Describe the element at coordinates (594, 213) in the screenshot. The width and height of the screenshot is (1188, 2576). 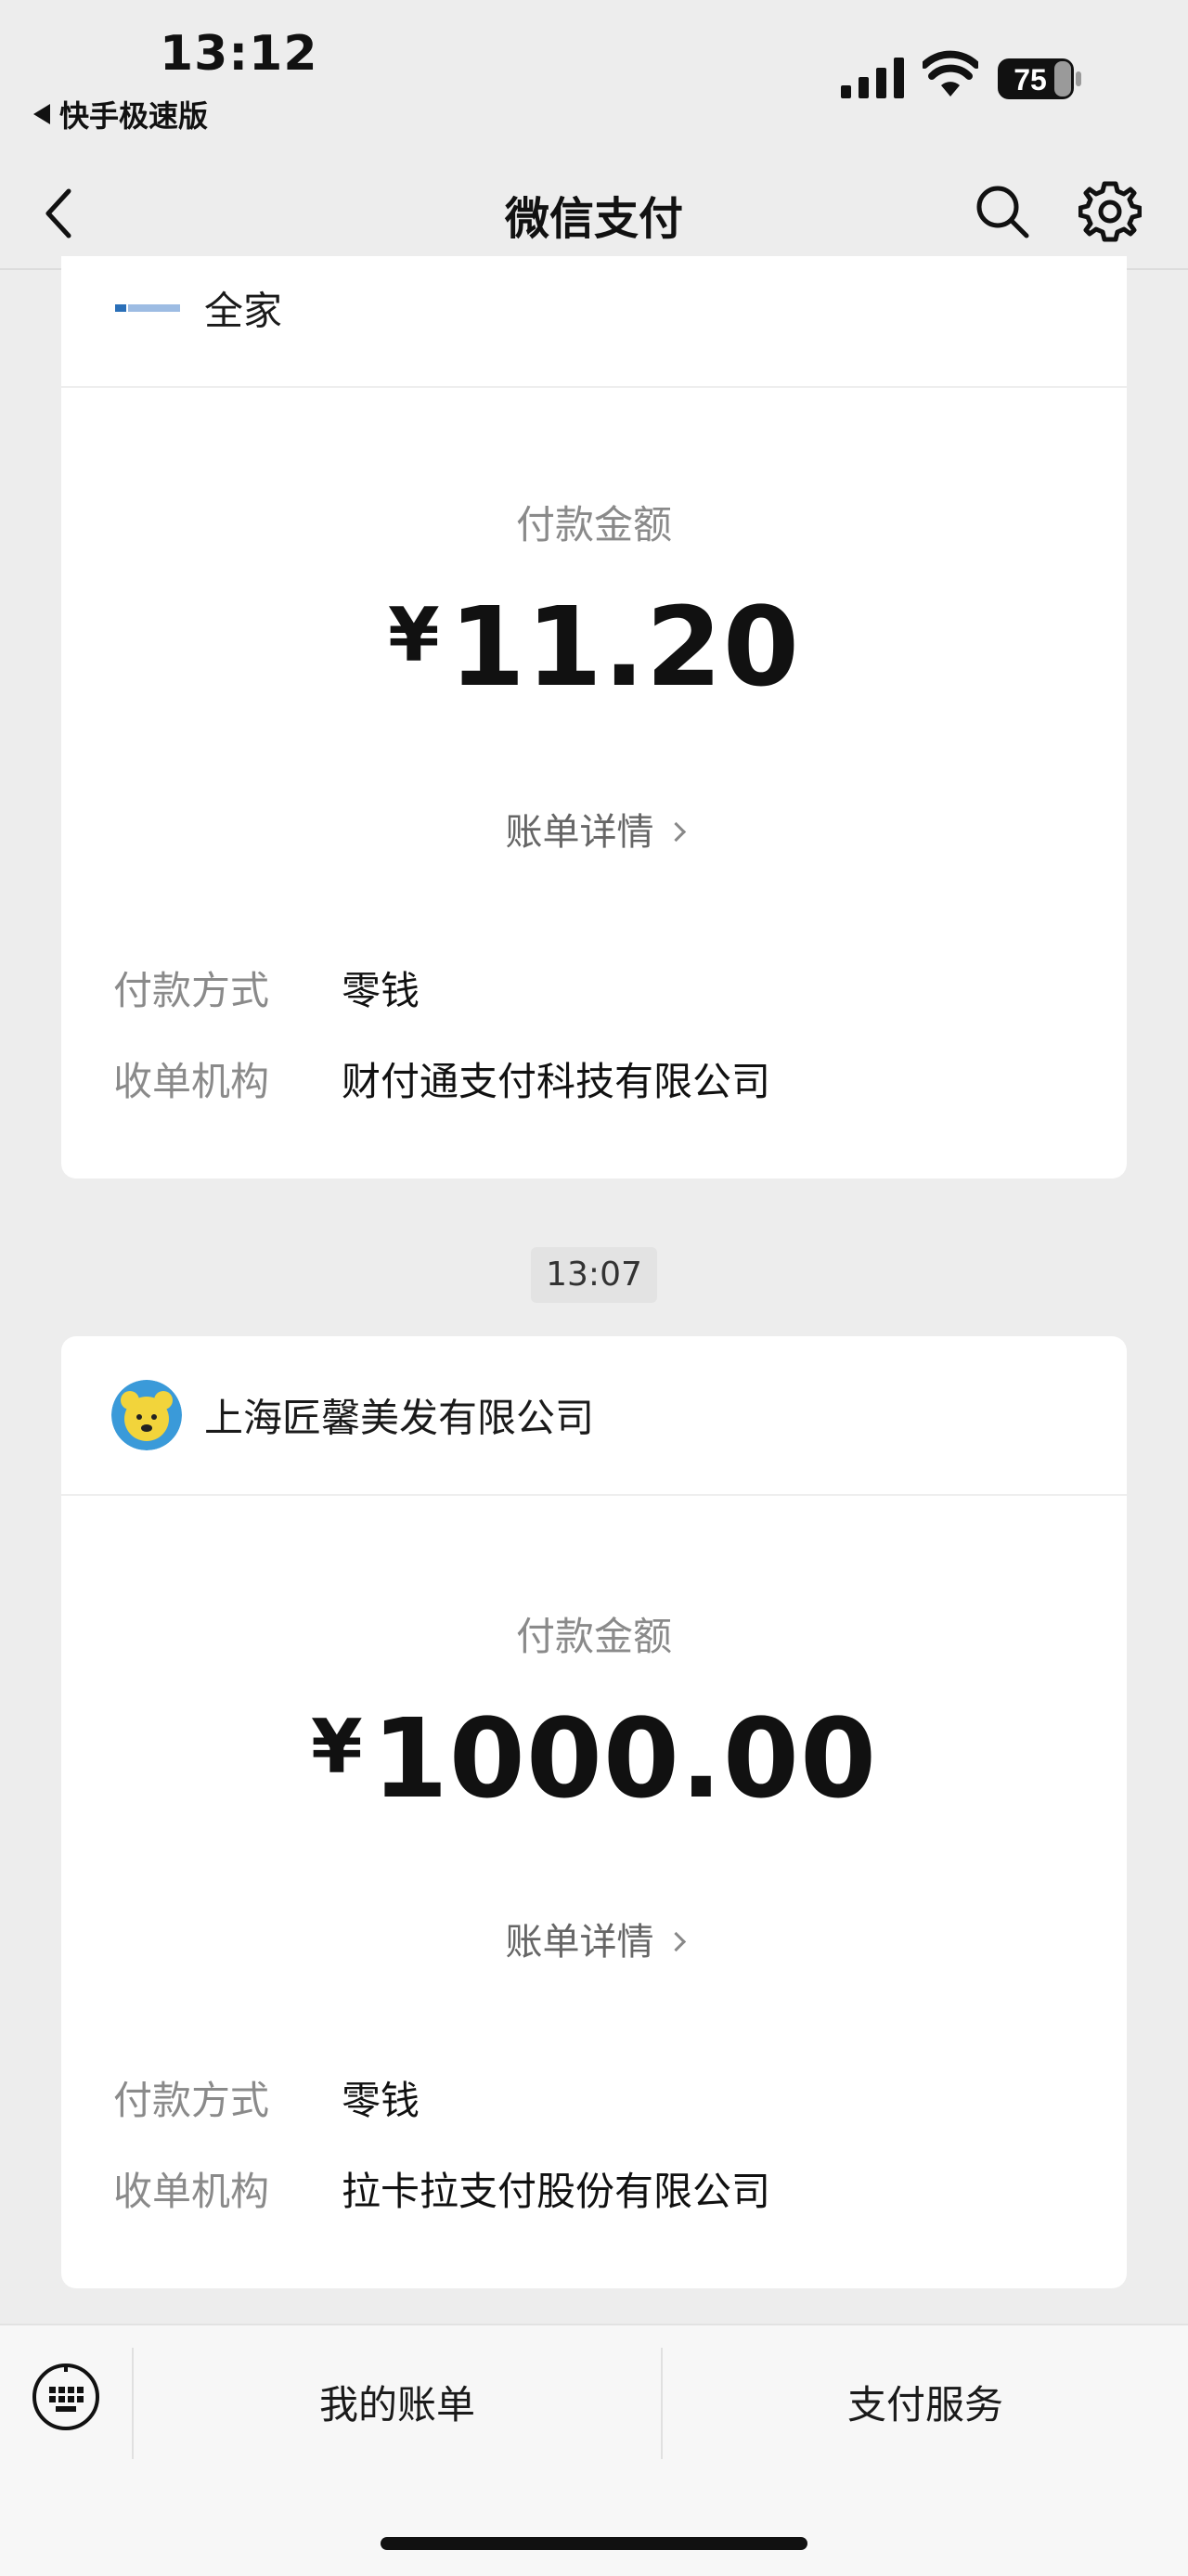
I see `nav-bar: 微信支付` at that location.